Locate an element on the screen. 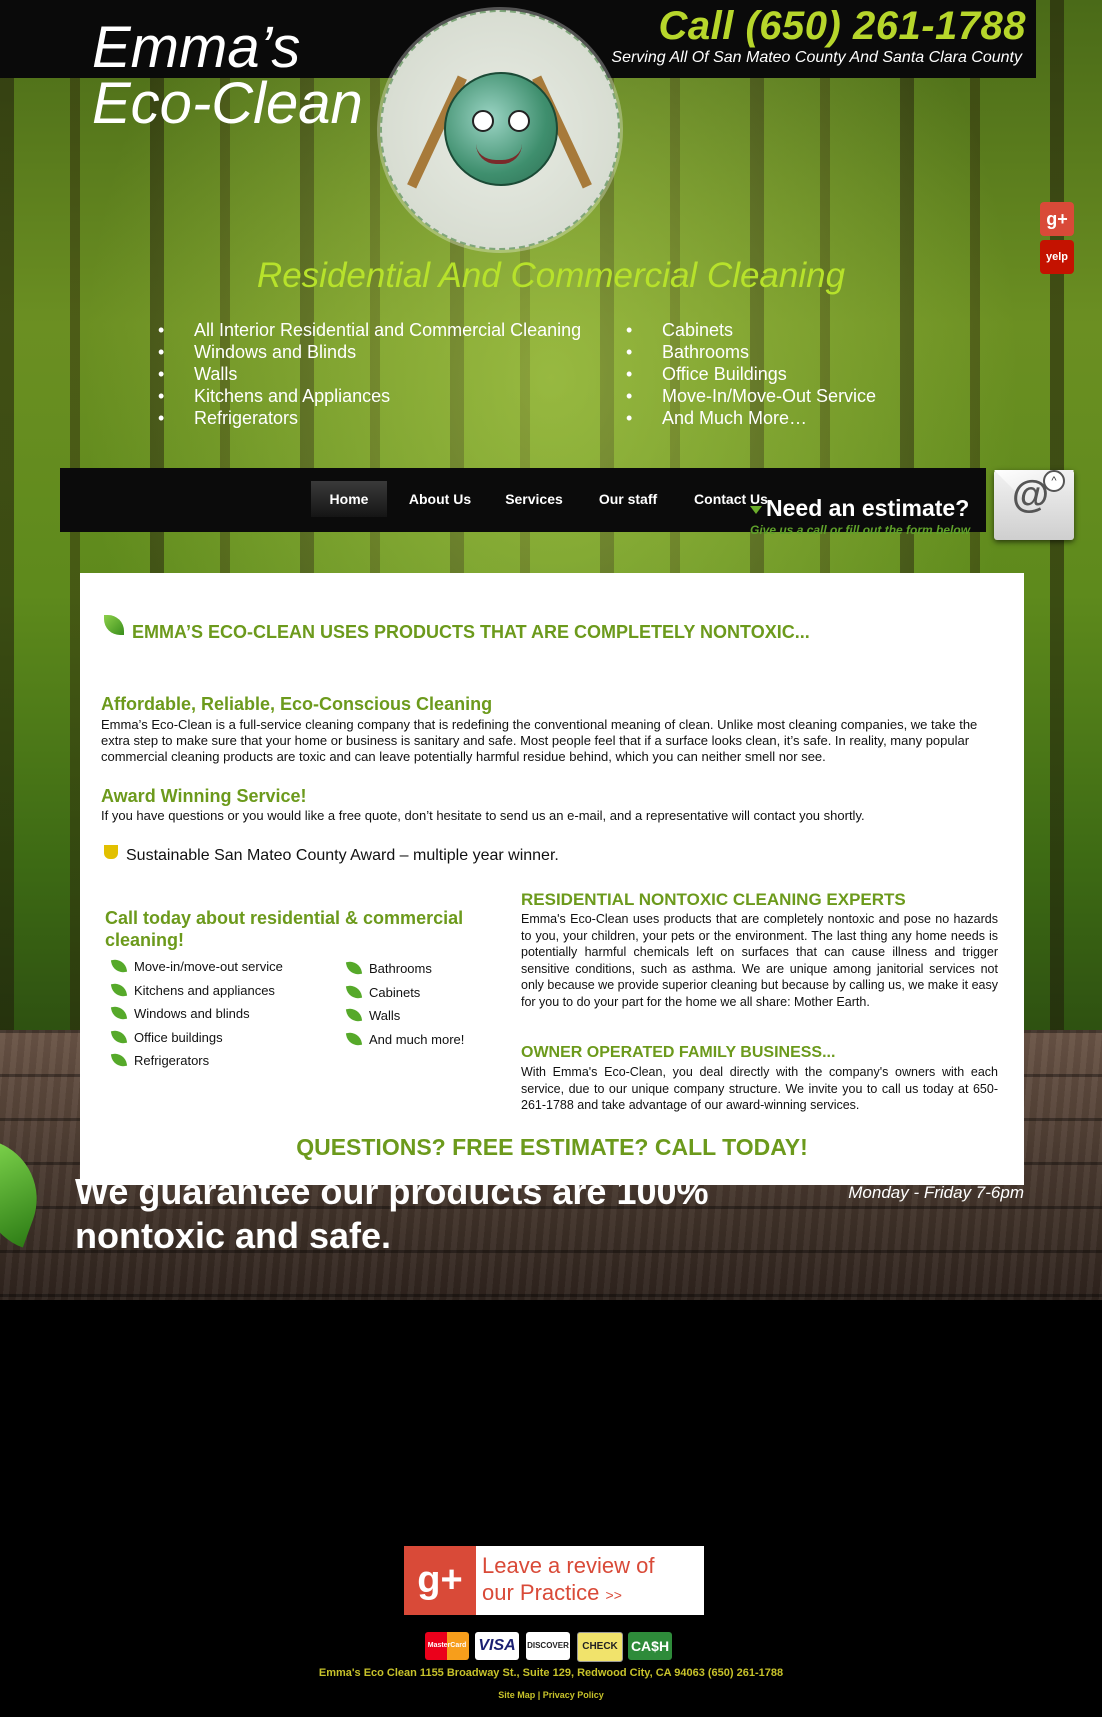 The height and width of the screenshot is (1717, 1102). logo-line-1: Emma’s is located at coordinates (196, 47).